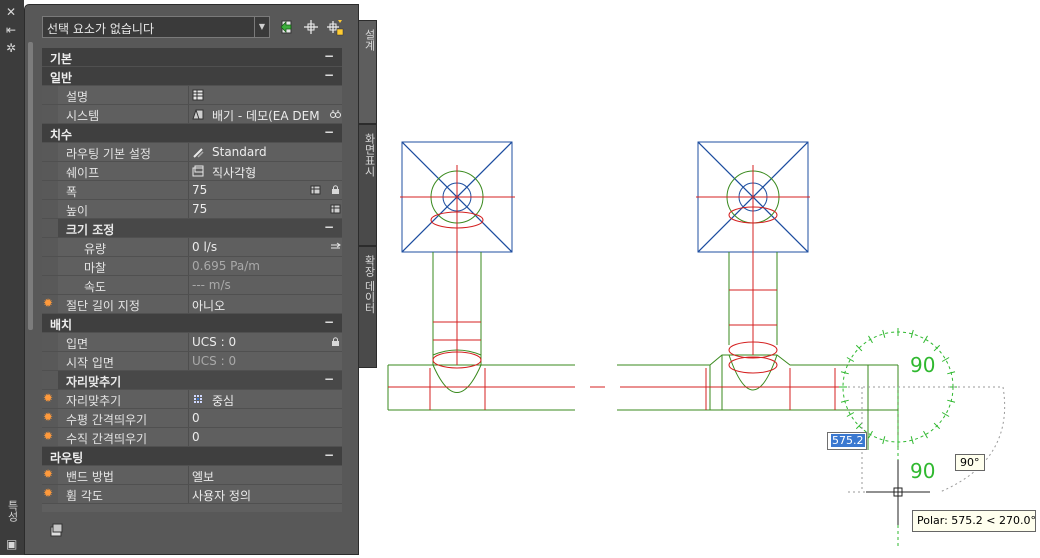 The image size is (1040, 558). I want to click on property-row: ✹ 밴드 방법 엘보, so click(192, 475).